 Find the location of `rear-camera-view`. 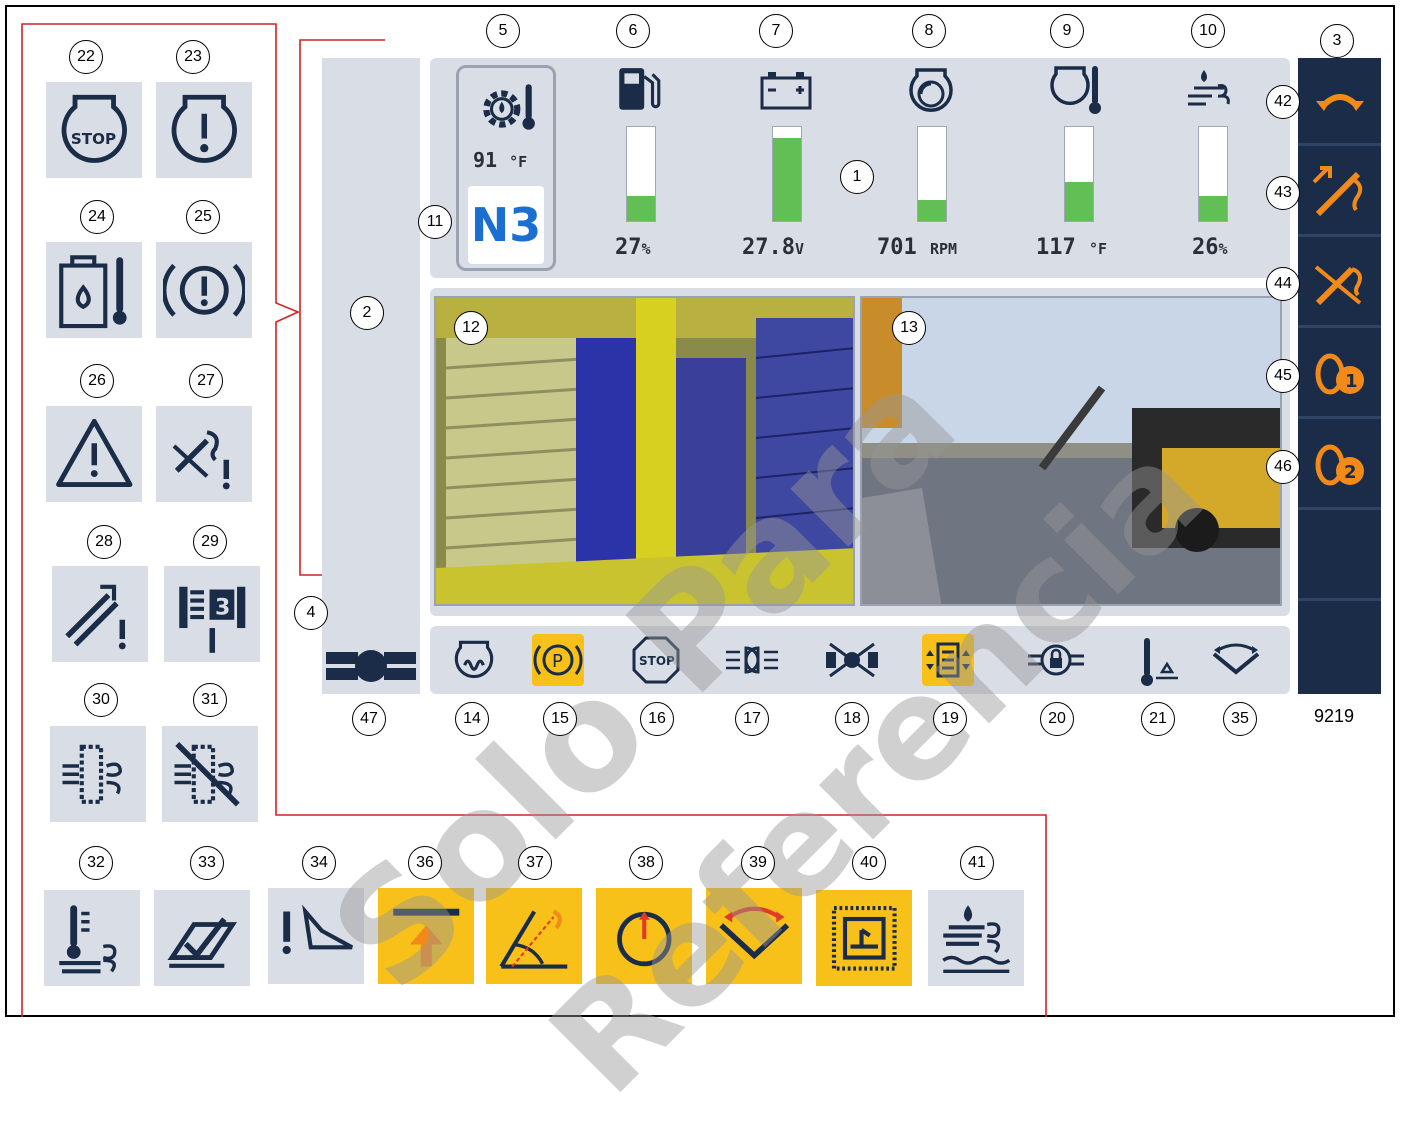

rear-camera-view is located at coordinates (1071, 451).